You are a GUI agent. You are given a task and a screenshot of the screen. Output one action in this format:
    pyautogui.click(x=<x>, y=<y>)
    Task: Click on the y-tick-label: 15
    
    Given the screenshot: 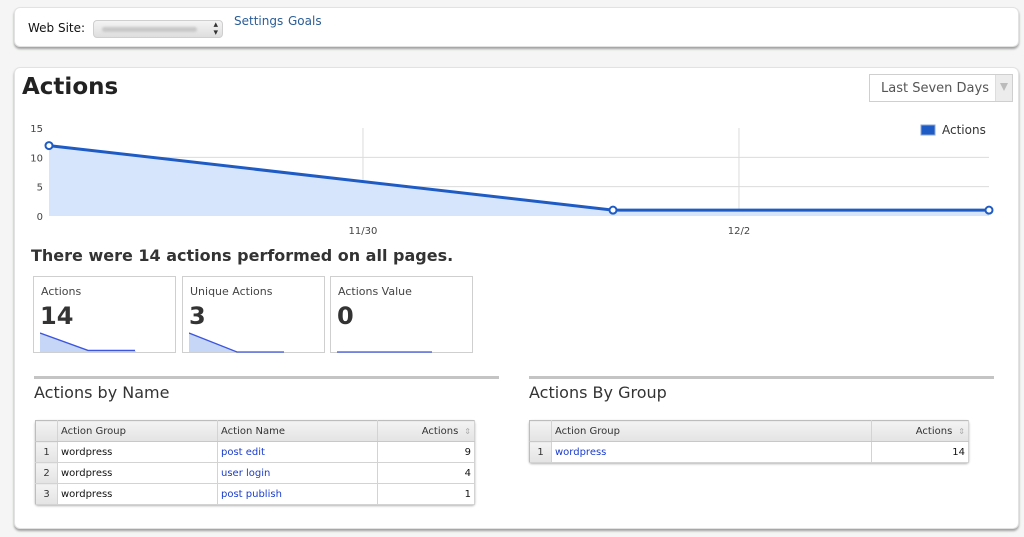 What is the action you would take?
    pyautogui.click(x=36, y=129)
    